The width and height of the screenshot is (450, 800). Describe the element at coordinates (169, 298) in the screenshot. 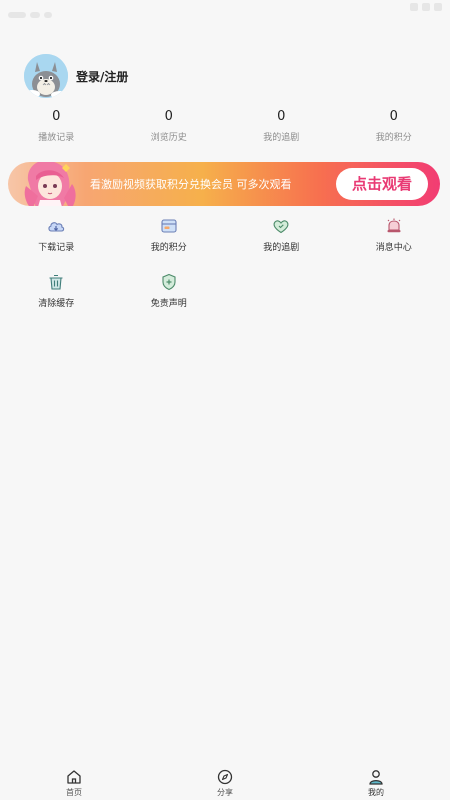

I see `menu-disclaimer: 免责声明` at that location.